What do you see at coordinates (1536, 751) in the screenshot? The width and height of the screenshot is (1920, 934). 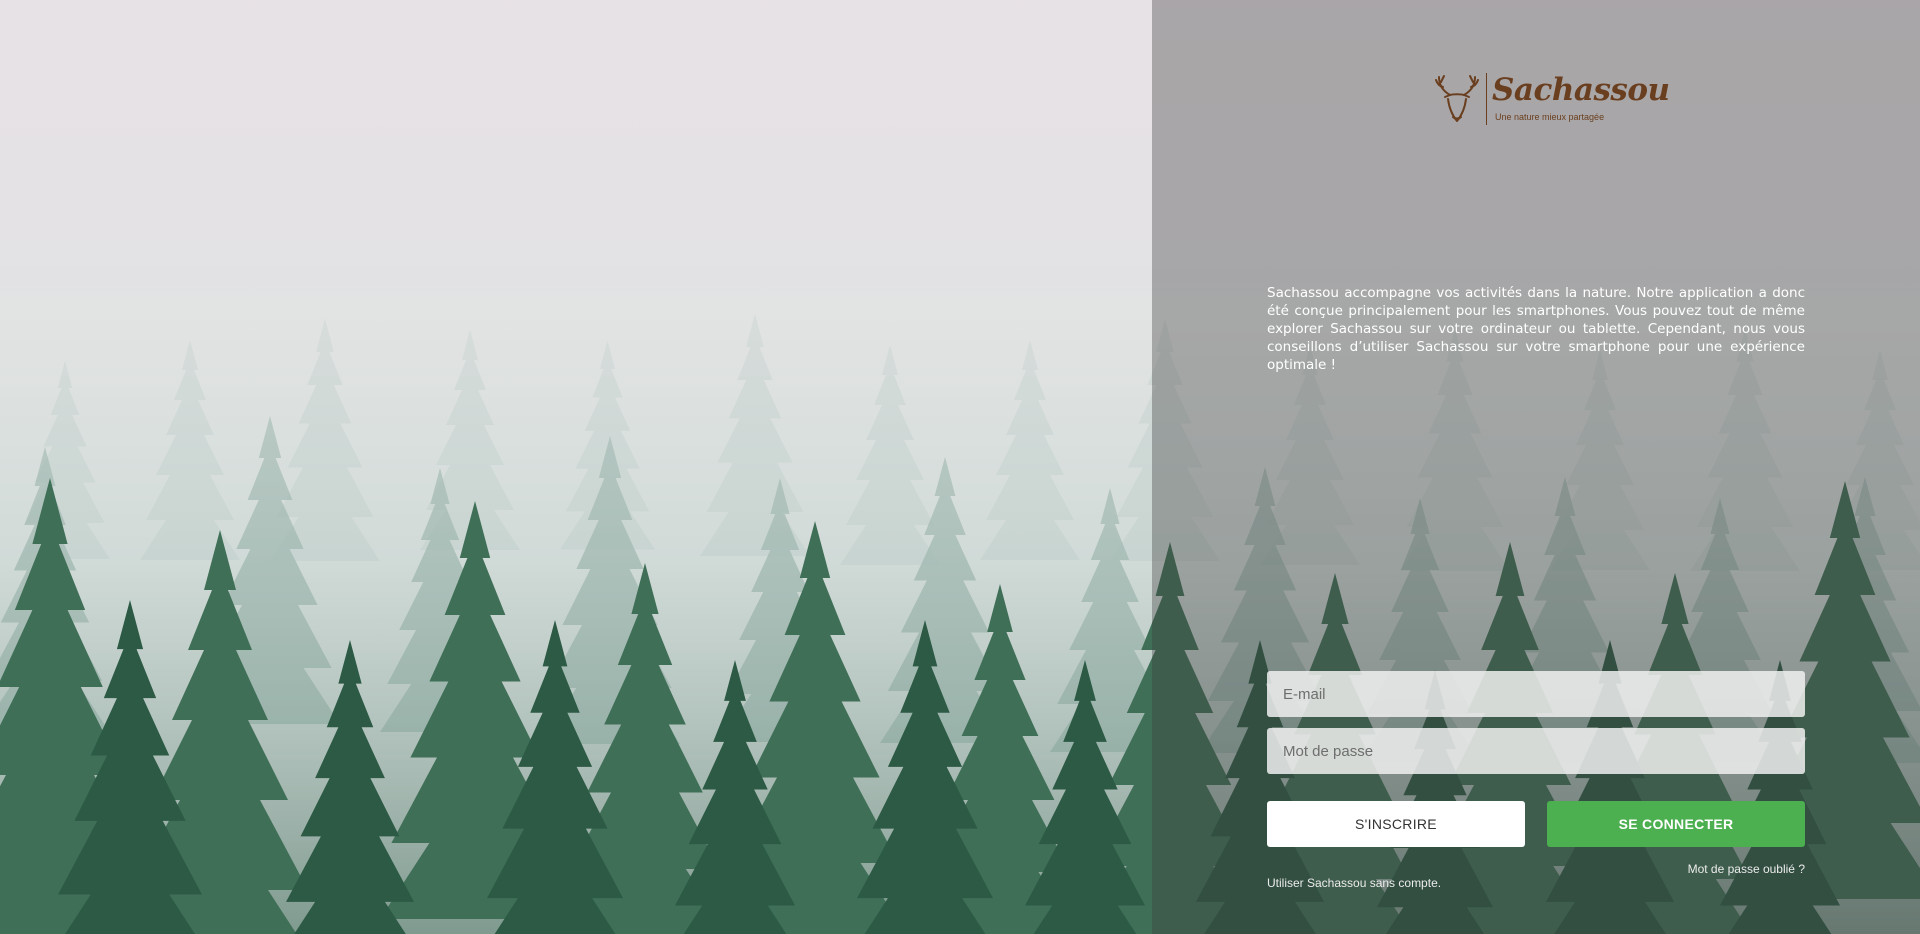 I see `password-field` at bounding box center [1536, 751].